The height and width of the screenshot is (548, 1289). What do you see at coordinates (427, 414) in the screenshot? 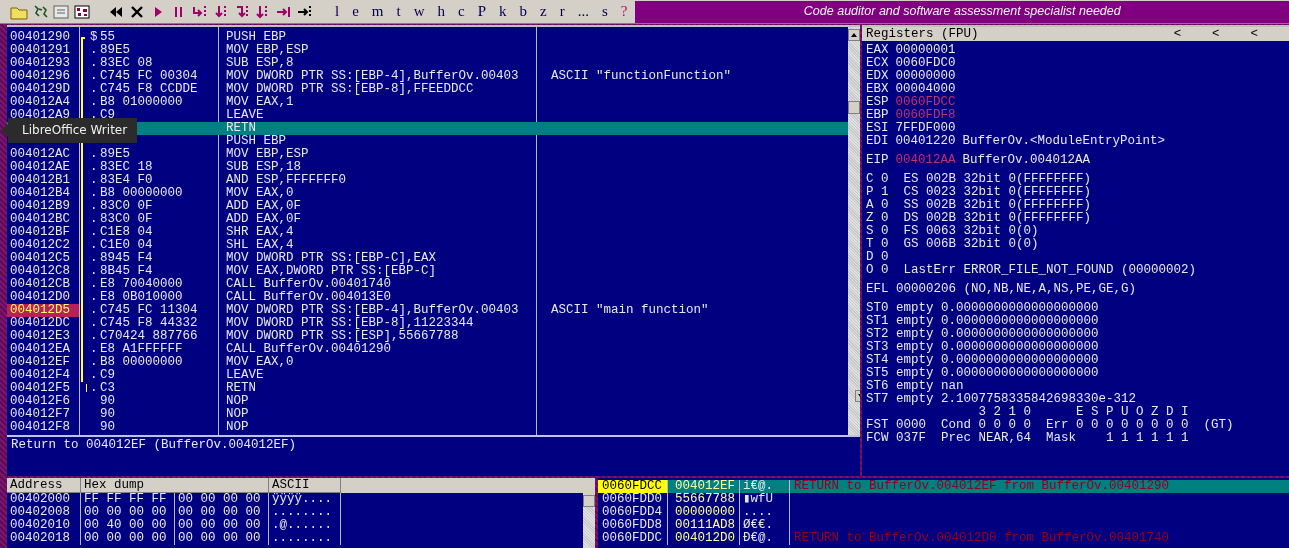
I see `disassembly-row: 004012F7 90 NOP` at bounding box center [427, 414].